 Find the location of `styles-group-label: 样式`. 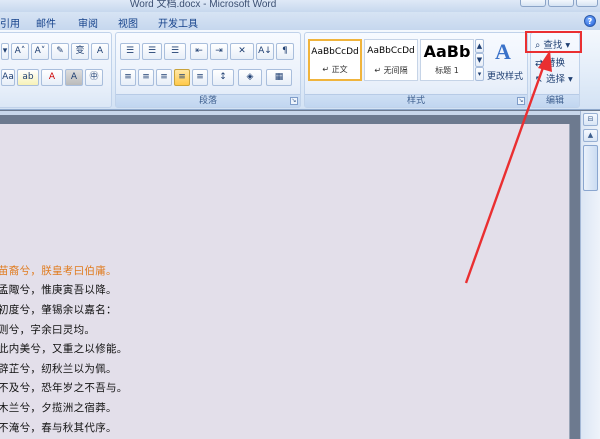

styles-group-label: 样式 is located at coordinates (416, 100).